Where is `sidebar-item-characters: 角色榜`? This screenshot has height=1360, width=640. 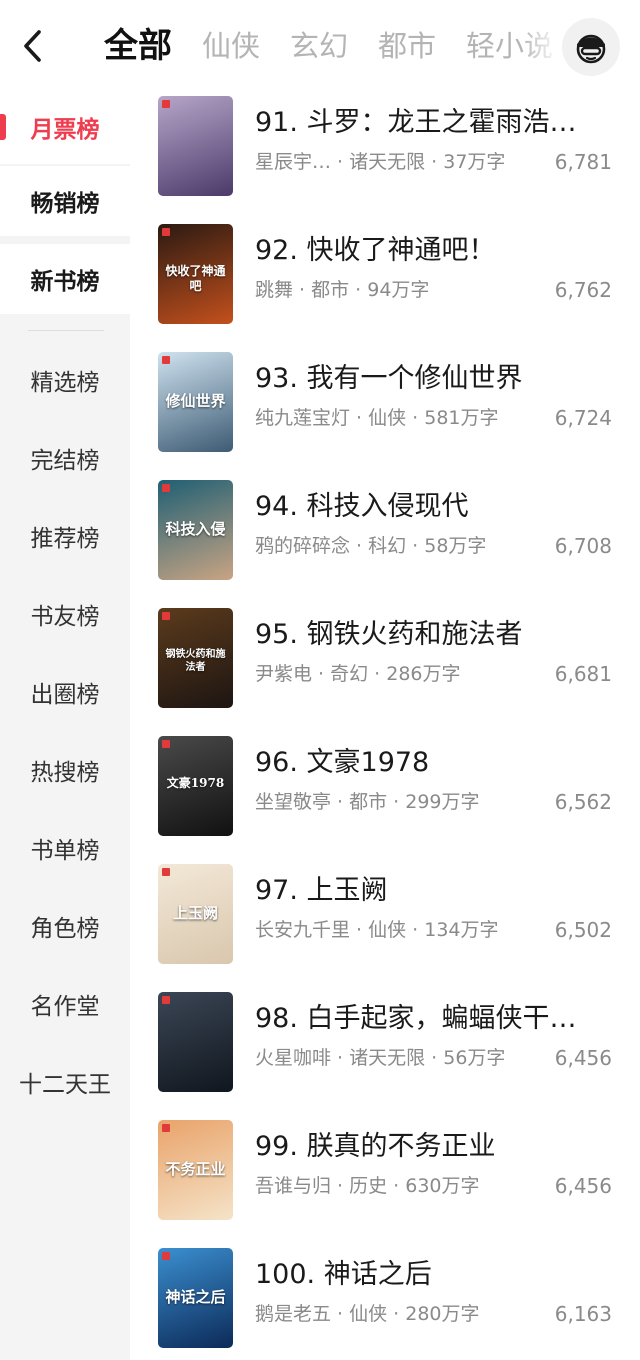
sidebar-item-characters: 角色榜 is located at coordinates (65, 926).